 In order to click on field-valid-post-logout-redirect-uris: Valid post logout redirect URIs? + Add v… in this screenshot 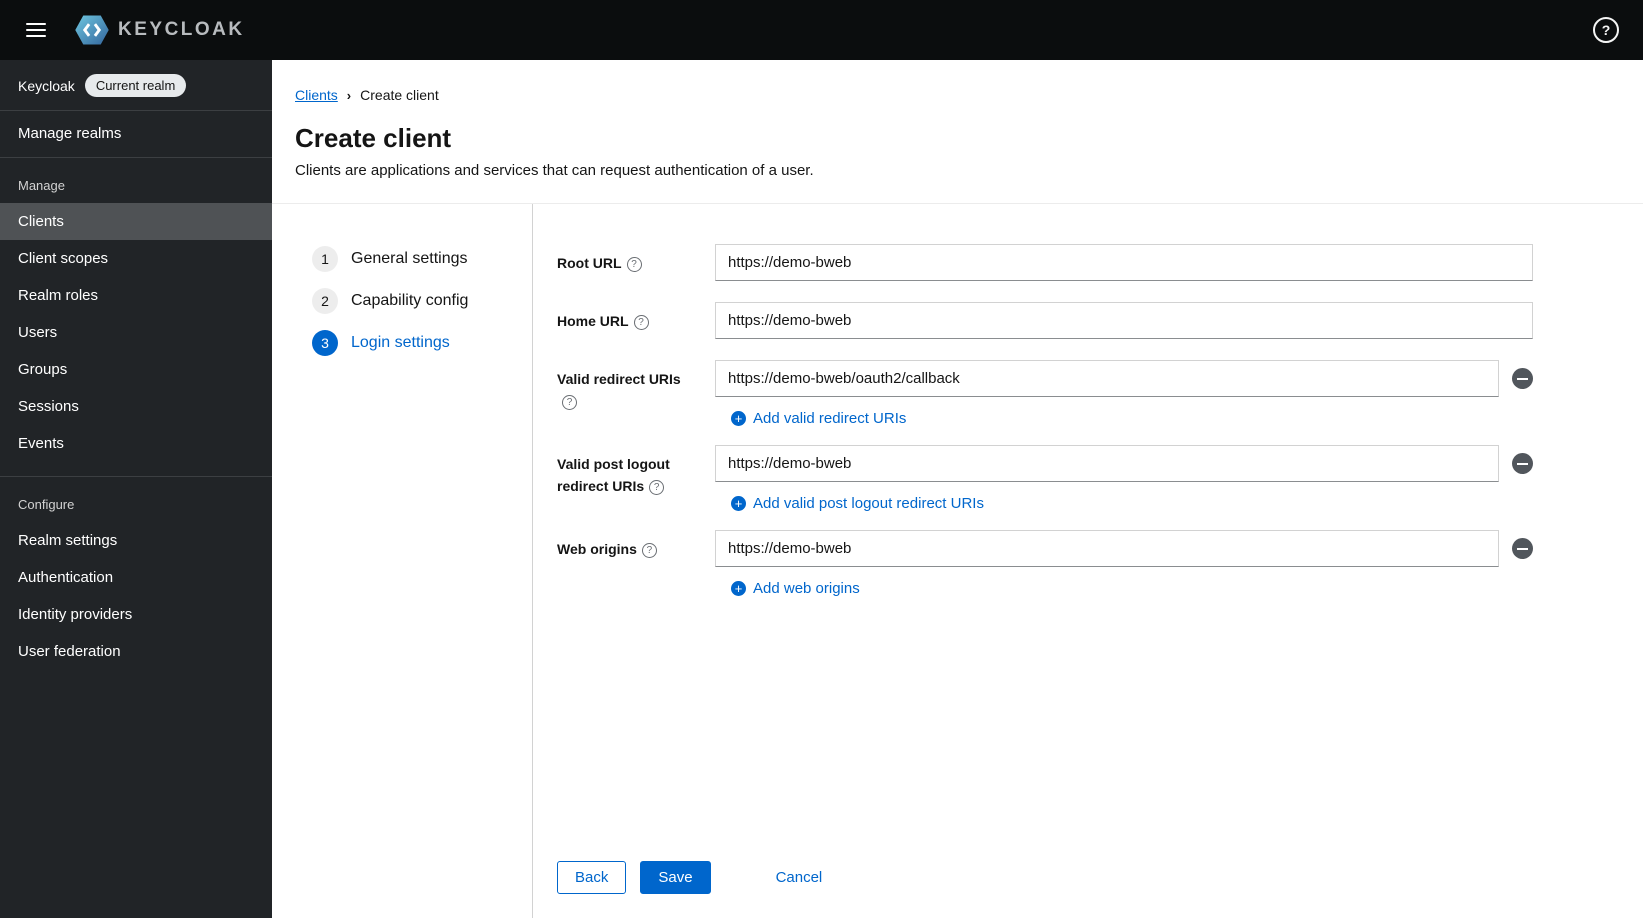, I will do `click(1045, 482)`.